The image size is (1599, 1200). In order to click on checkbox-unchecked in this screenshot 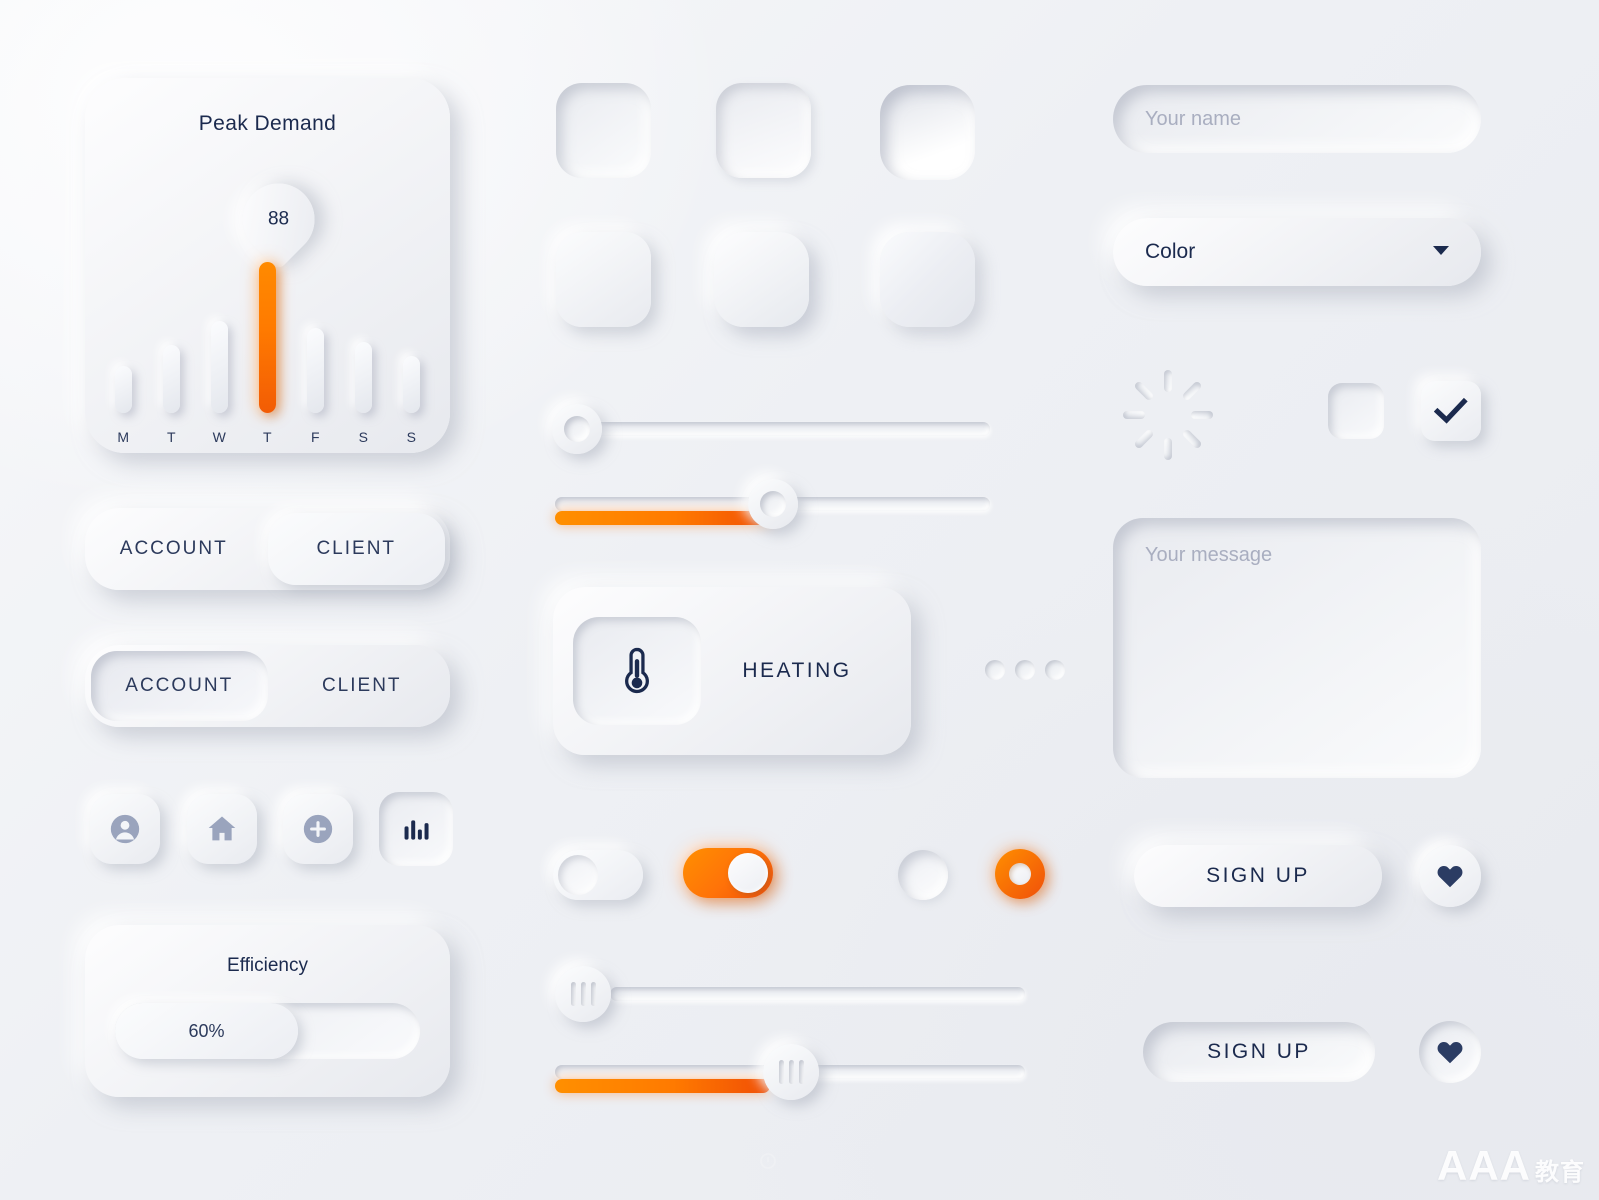, I will do `click(1356, 411)`.